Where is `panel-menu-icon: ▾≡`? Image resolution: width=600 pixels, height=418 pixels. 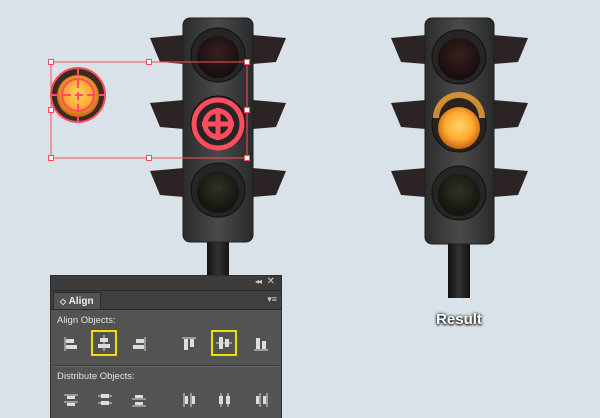 panel-menu-icon: ▾≡ is located at coordinates (272, 299).